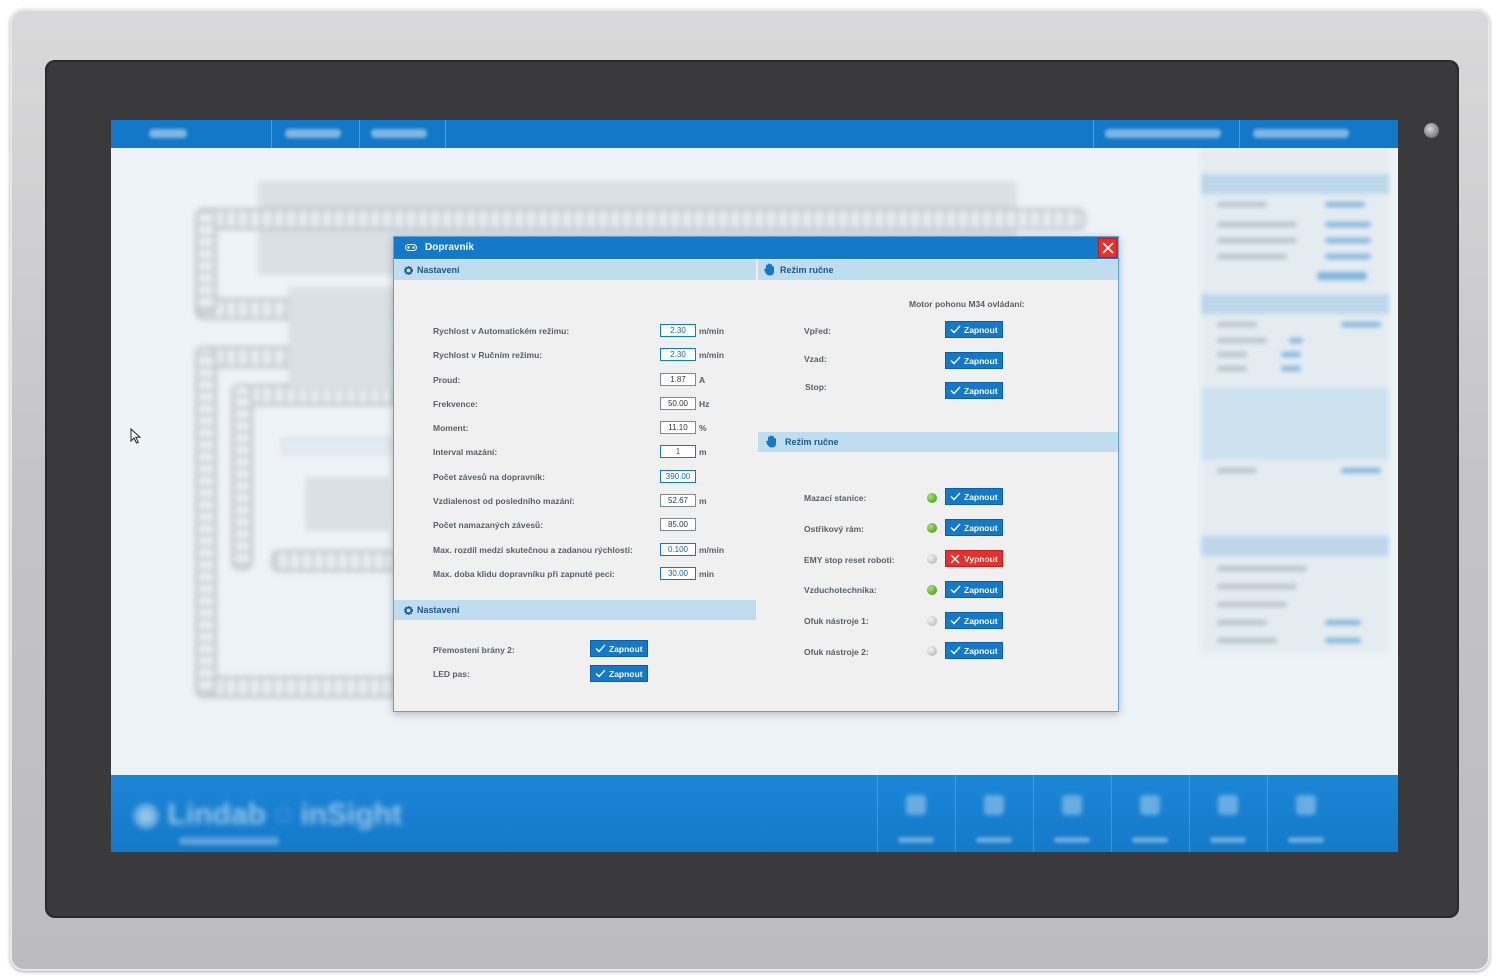  Describe the element at coordinates (678, 549) in the screenshot. I see `max-speed-diff-input: 0.100` at that location.